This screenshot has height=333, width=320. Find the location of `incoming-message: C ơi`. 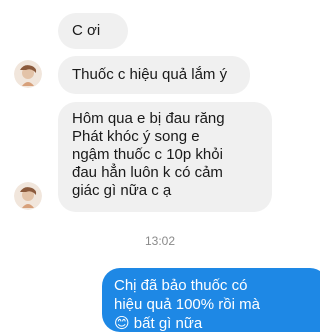

incoming-message: C ơi is located at coordinates (93, 31).